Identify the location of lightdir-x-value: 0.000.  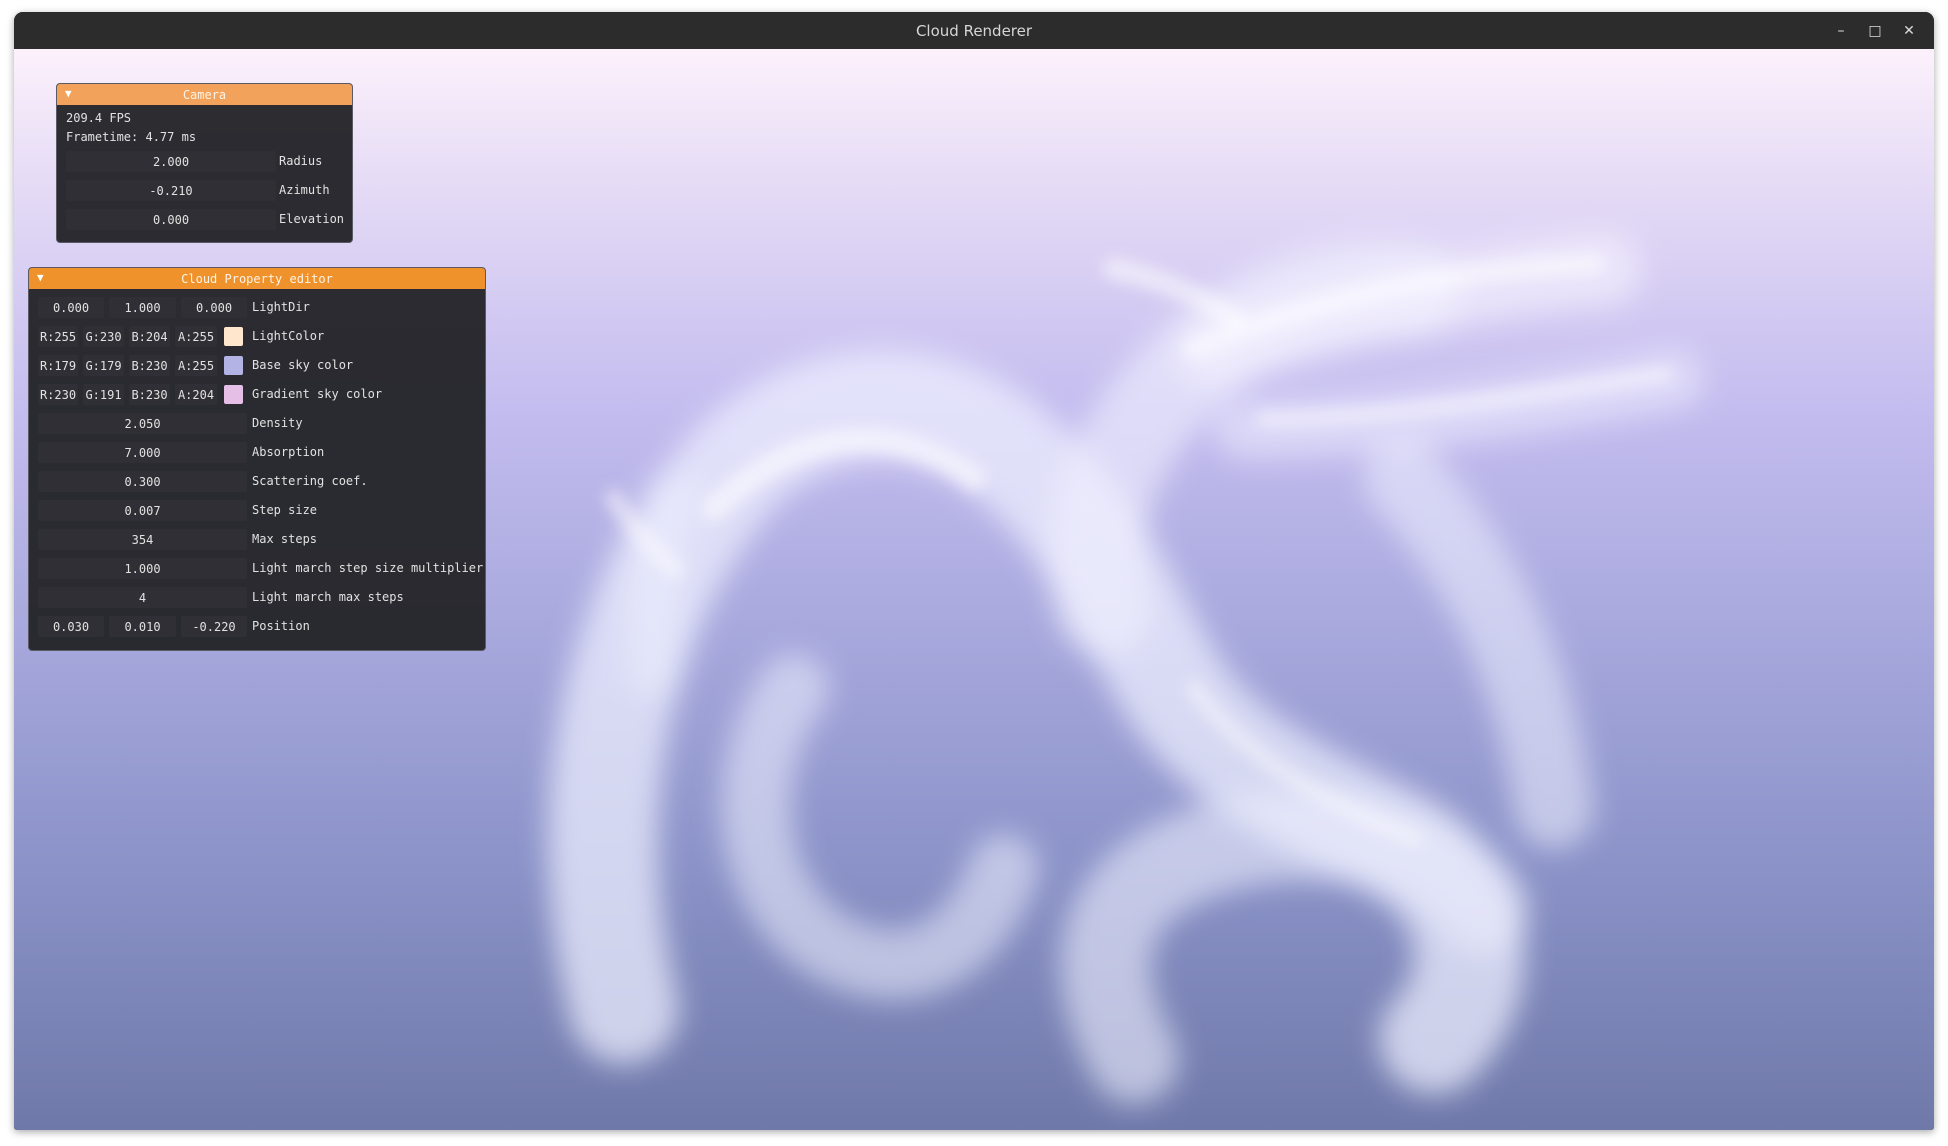
(71, 307).